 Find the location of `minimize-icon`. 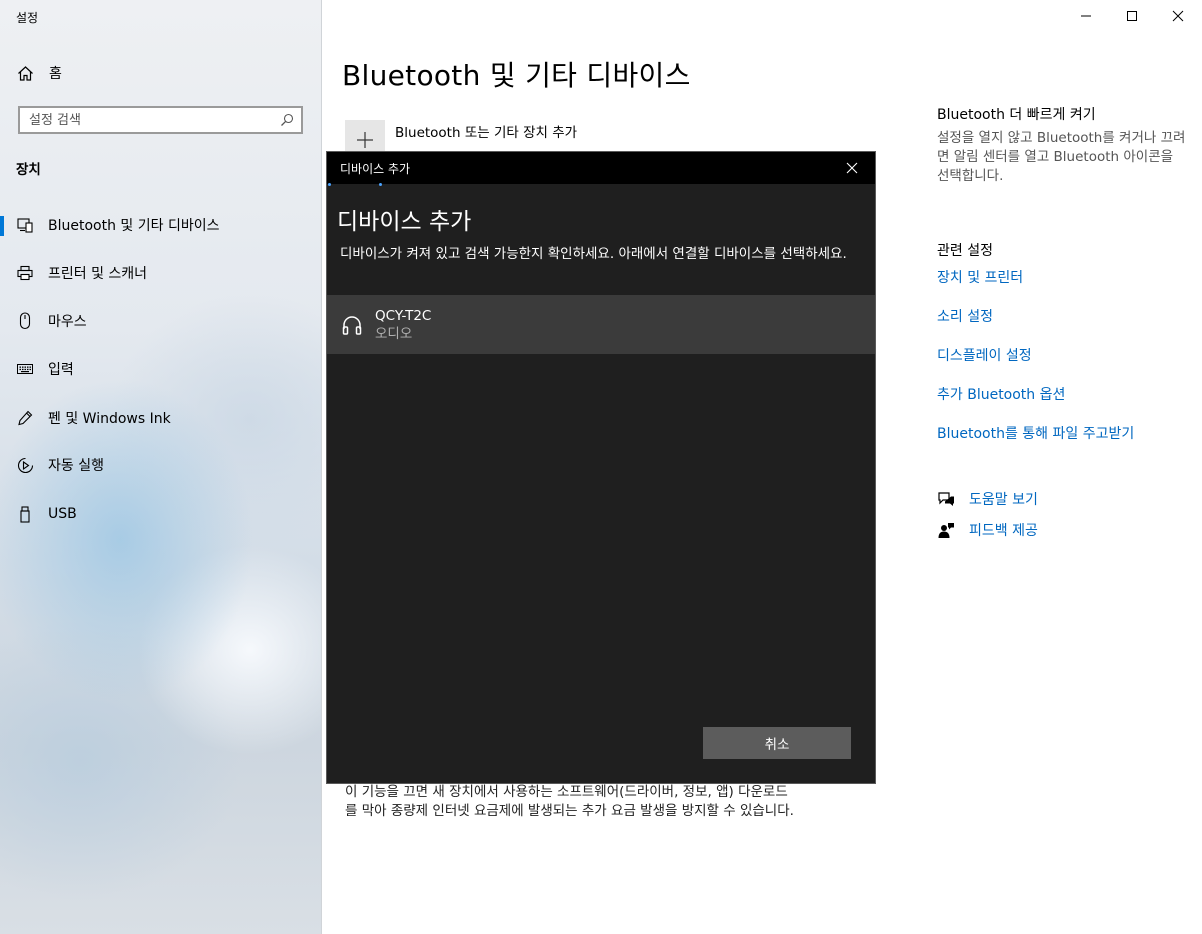

minimize-icon is located at coordinates (1086, 16).